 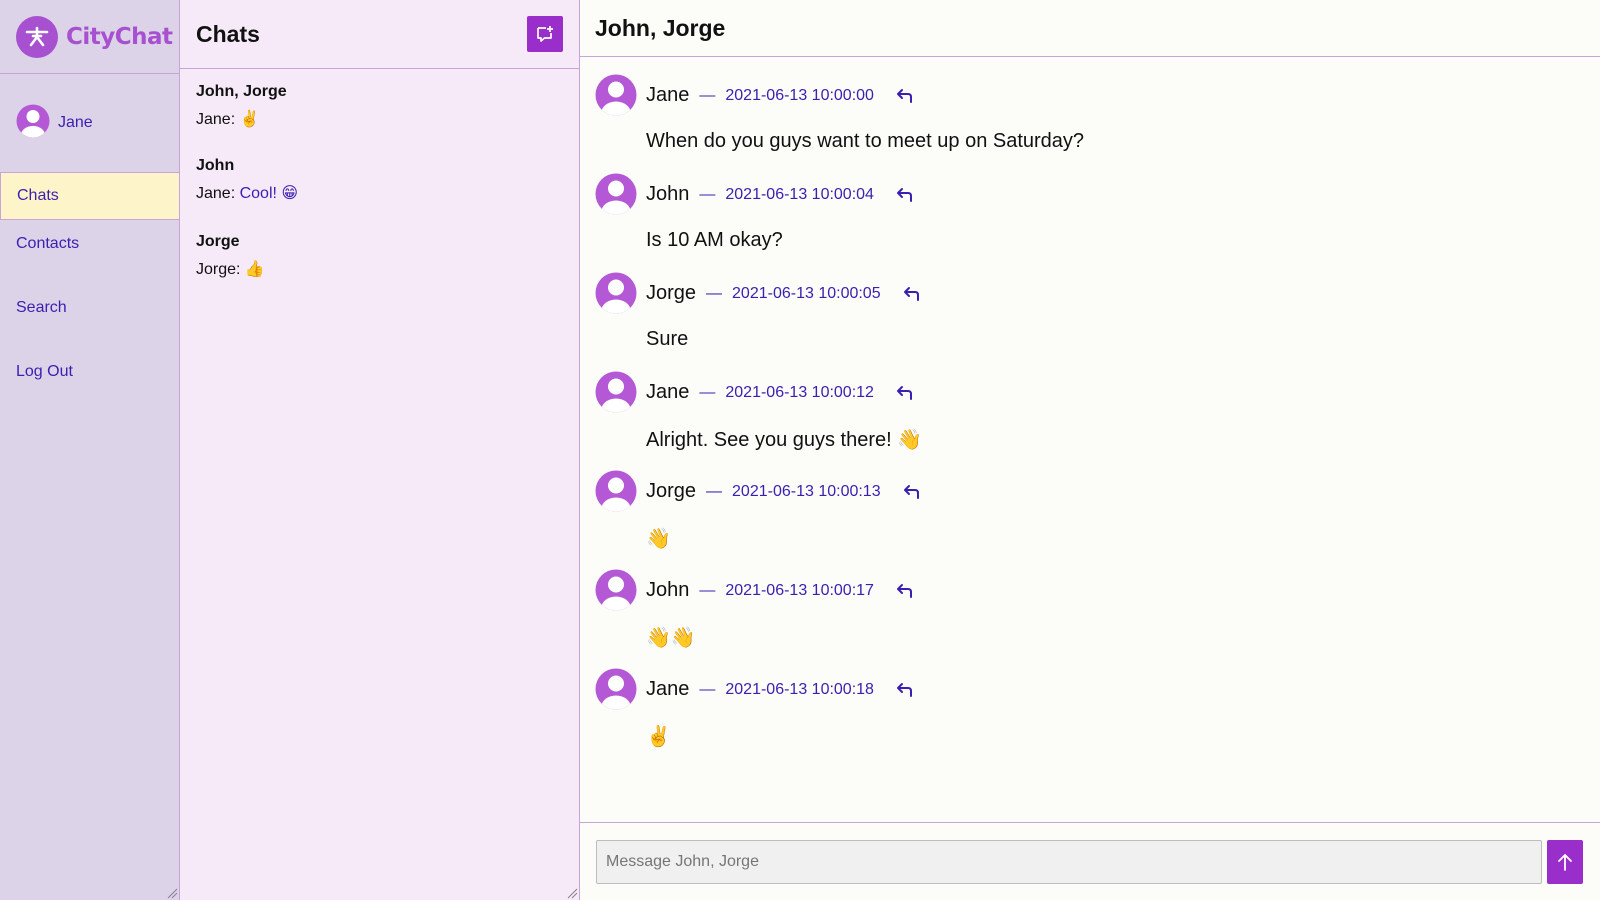 I want to click on app-name: CityChat, so click(x=119, y=36).